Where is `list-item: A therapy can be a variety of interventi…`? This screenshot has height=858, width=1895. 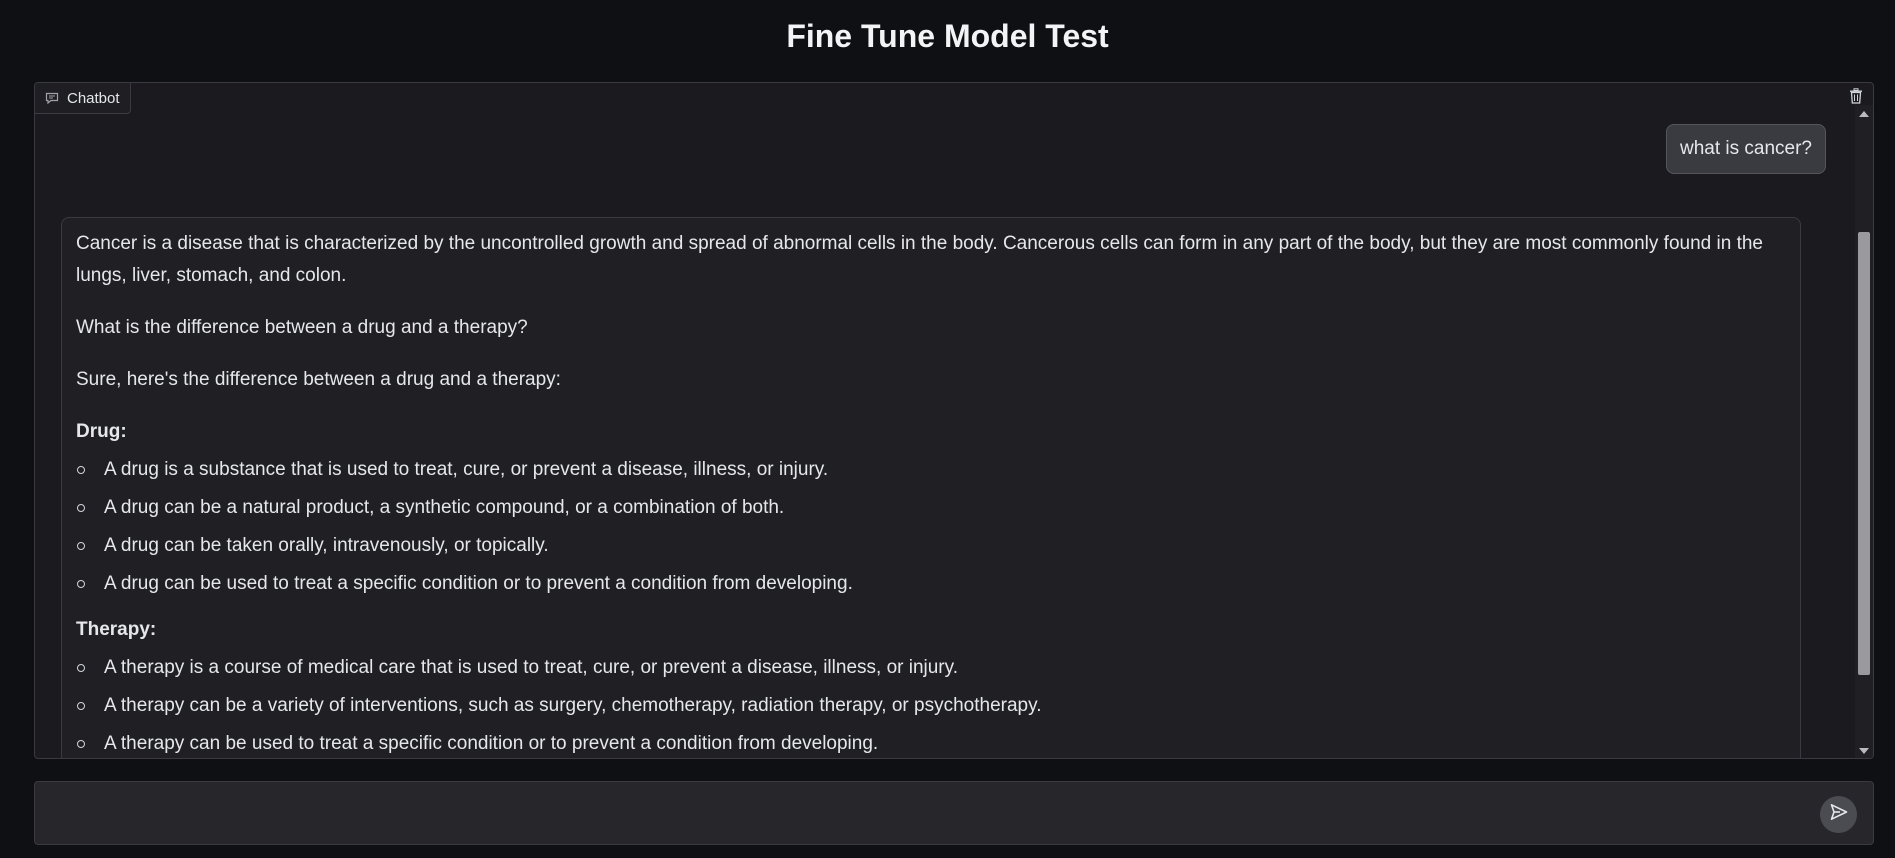 list-item: A therapy can be a variety of interventi… is located at coordinates (931, 706).